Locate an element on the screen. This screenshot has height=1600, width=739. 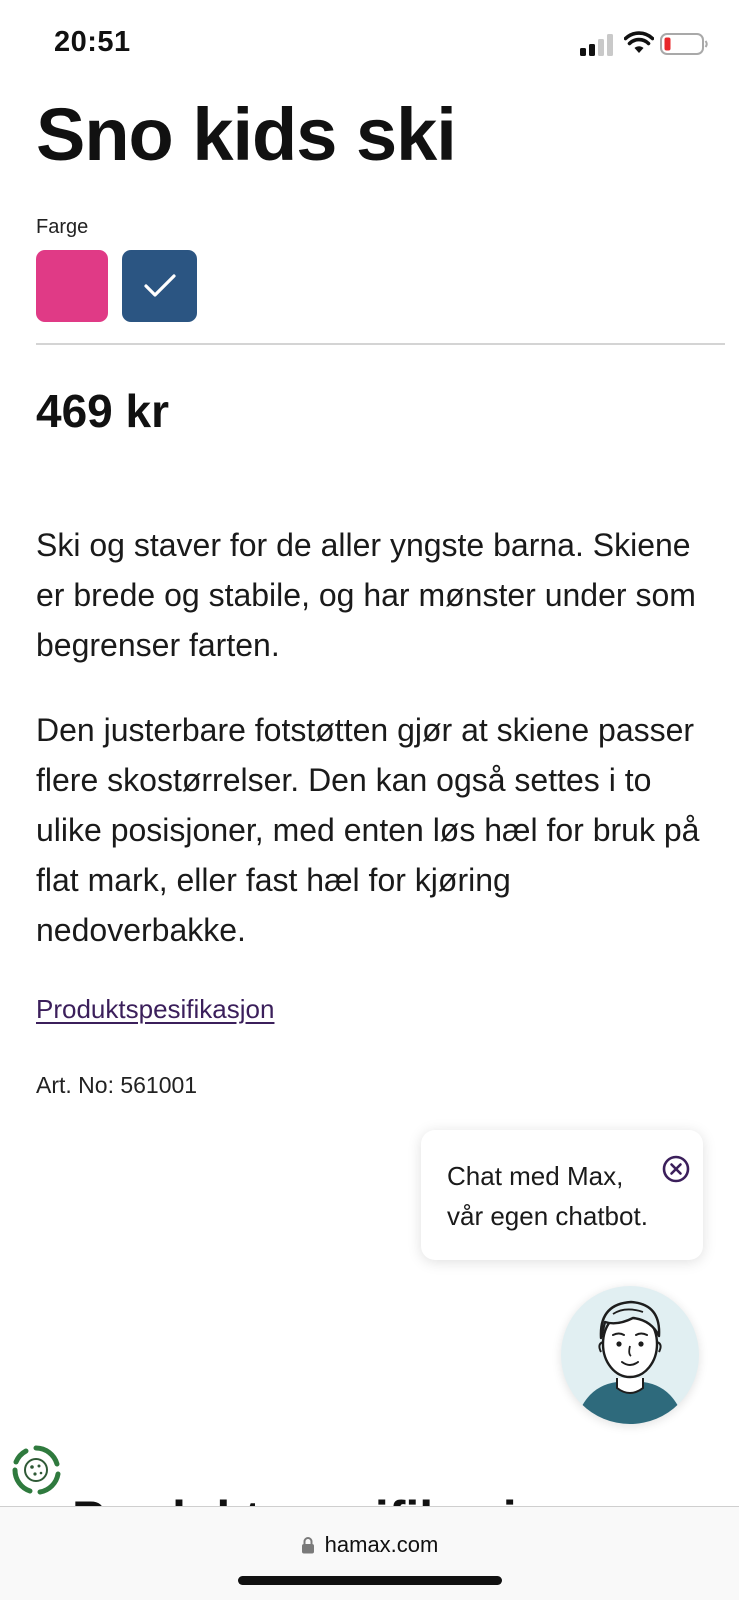
article-number: Art. No: 561001 is located at coordinates (117, 1085).